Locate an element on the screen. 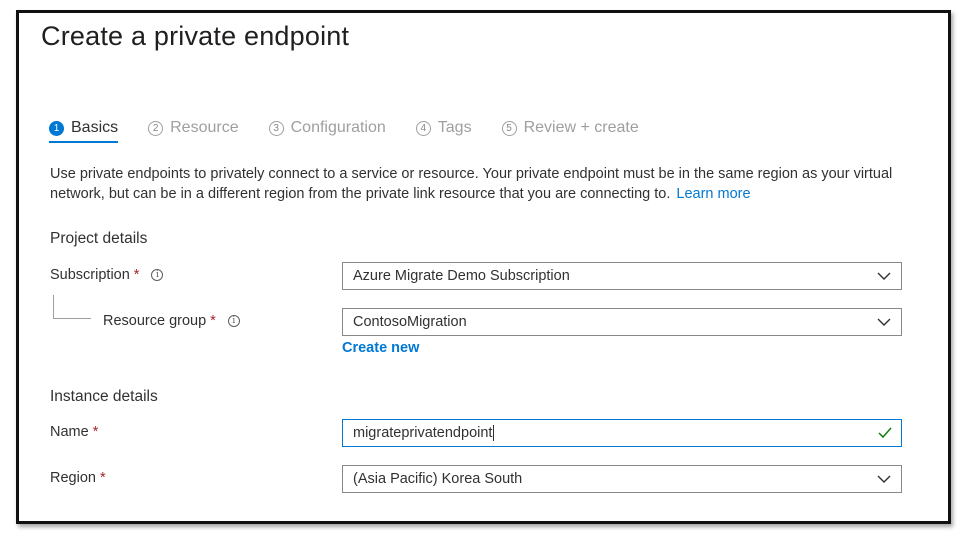 This screenshot has width=966, height=544. tree-connector-horizontal is located at coordinates (72, 318).